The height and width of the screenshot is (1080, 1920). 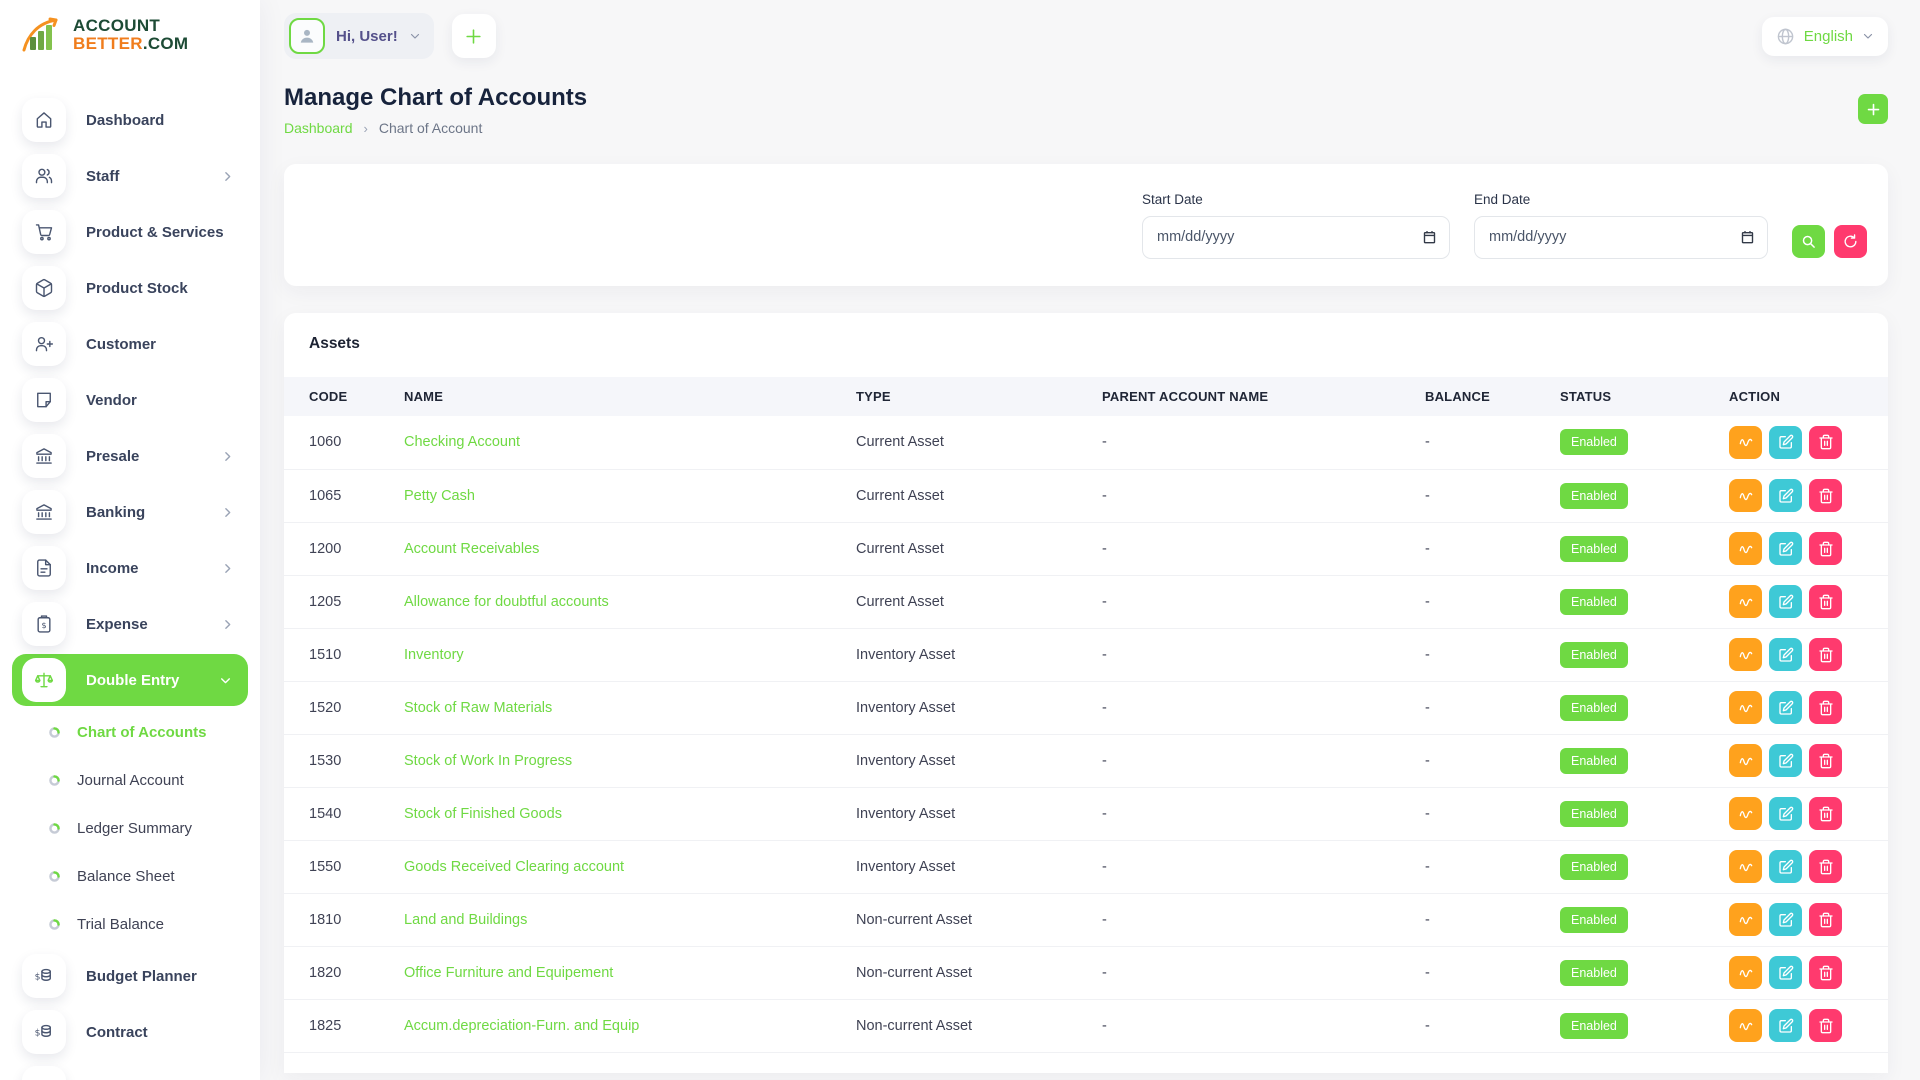 What do you see at coordinates (1808, 241) in the screenshot?
I see `search-button` at bounding box center [1808, 241].